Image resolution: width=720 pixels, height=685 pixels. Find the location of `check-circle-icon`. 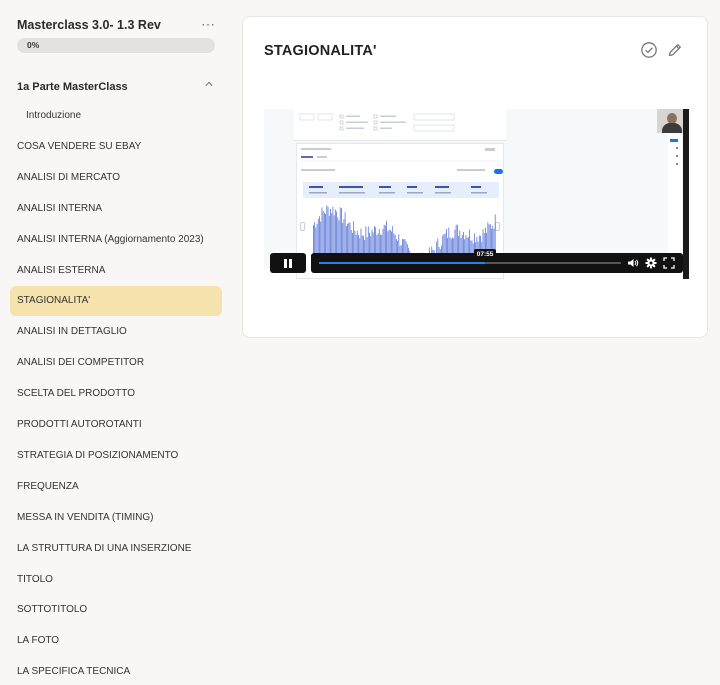

check-circle-icon is located at coordinates (649, 50).